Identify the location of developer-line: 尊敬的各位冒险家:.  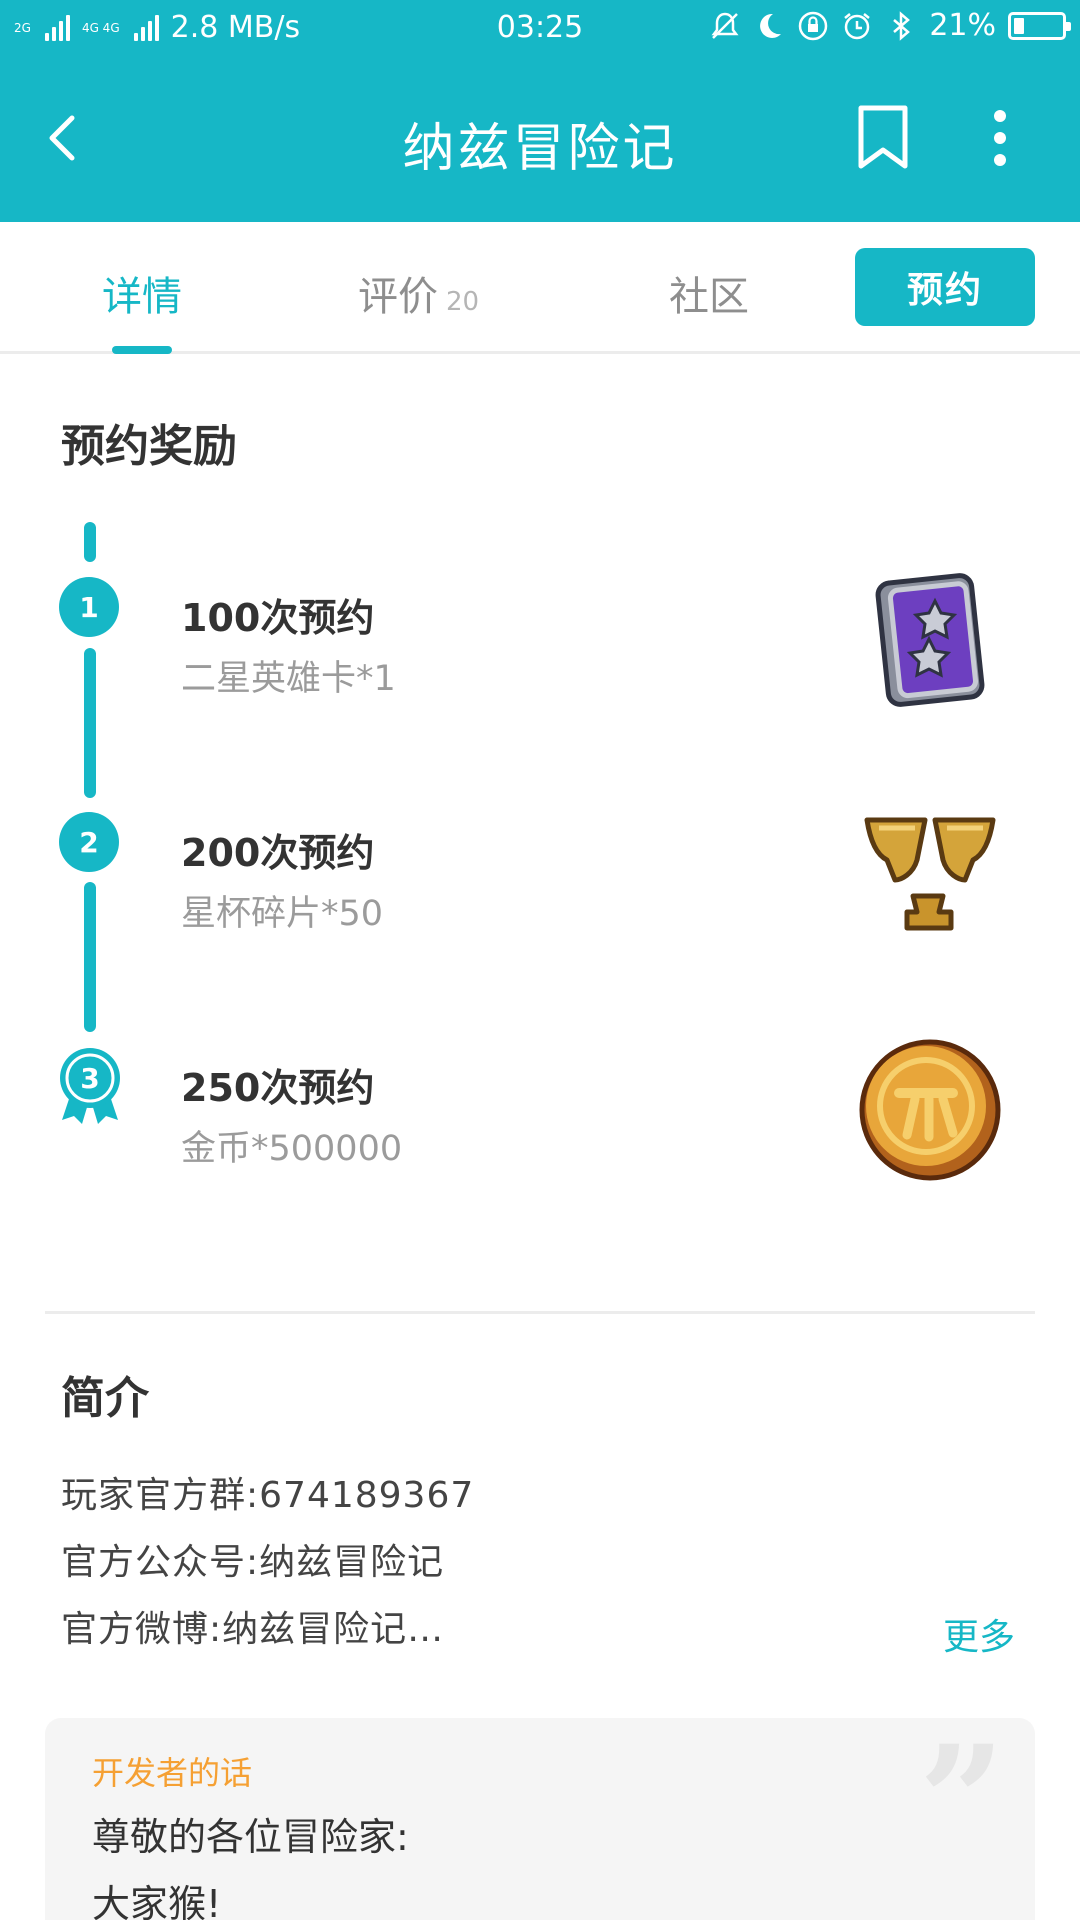
(250, 1837).